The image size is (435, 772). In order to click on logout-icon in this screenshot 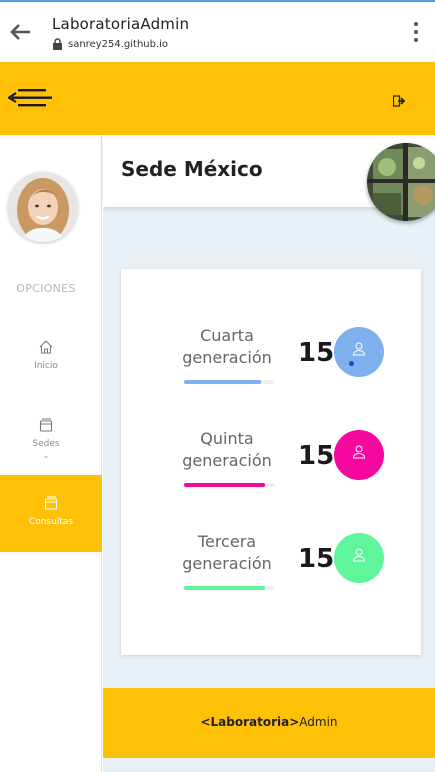, I will do `click(399, 99)`.